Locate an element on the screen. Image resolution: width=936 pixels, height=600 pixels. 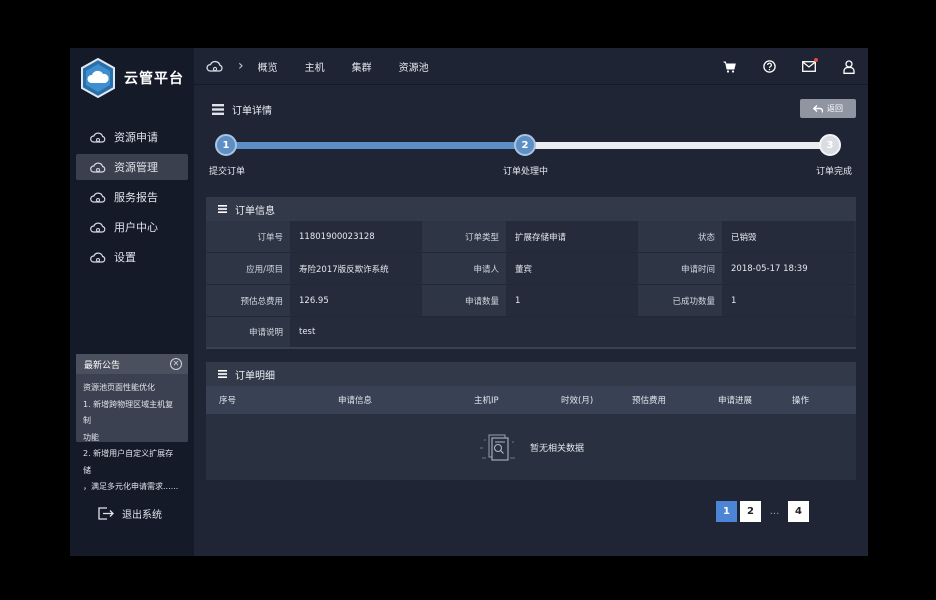
order-detail-header: 订单明细 is located at coordinates (531, 374).